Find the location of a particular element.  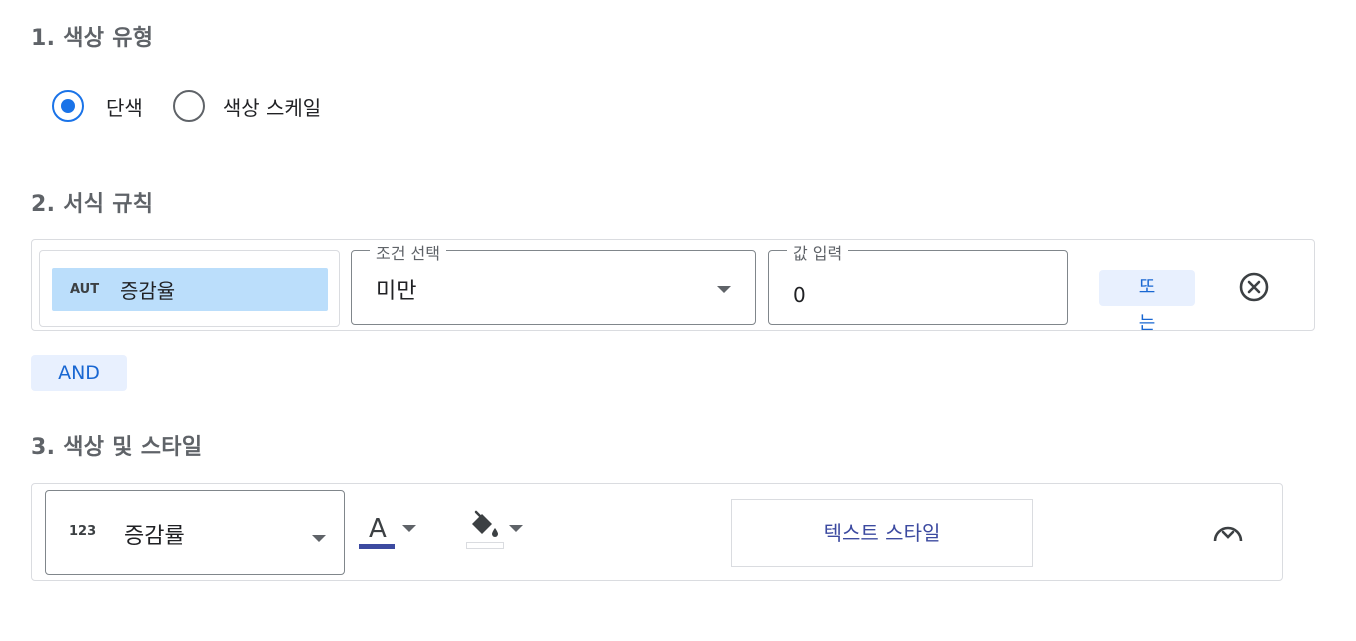

section-format-rules-title: 2. 서식 규칙 is located at coordinates (92, 204).